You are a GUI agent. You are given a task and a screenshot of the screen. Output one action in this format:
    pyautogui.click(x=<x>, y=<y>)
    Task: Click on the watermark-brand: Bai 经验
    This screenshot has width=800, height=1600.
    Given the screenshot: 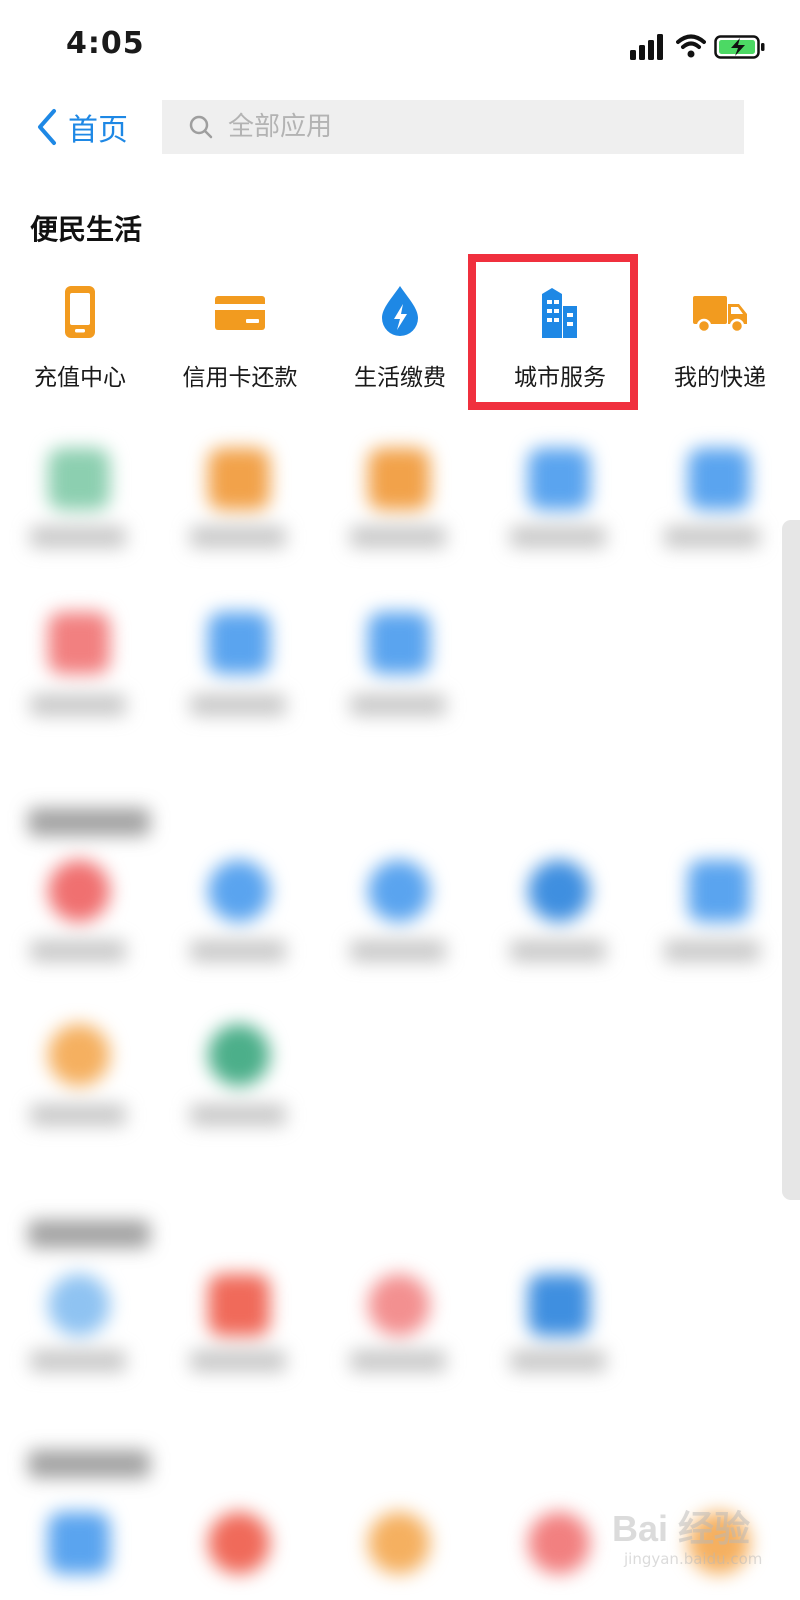 What is the action you would take?
    pyautogui.click(x=681, y=1528)
    